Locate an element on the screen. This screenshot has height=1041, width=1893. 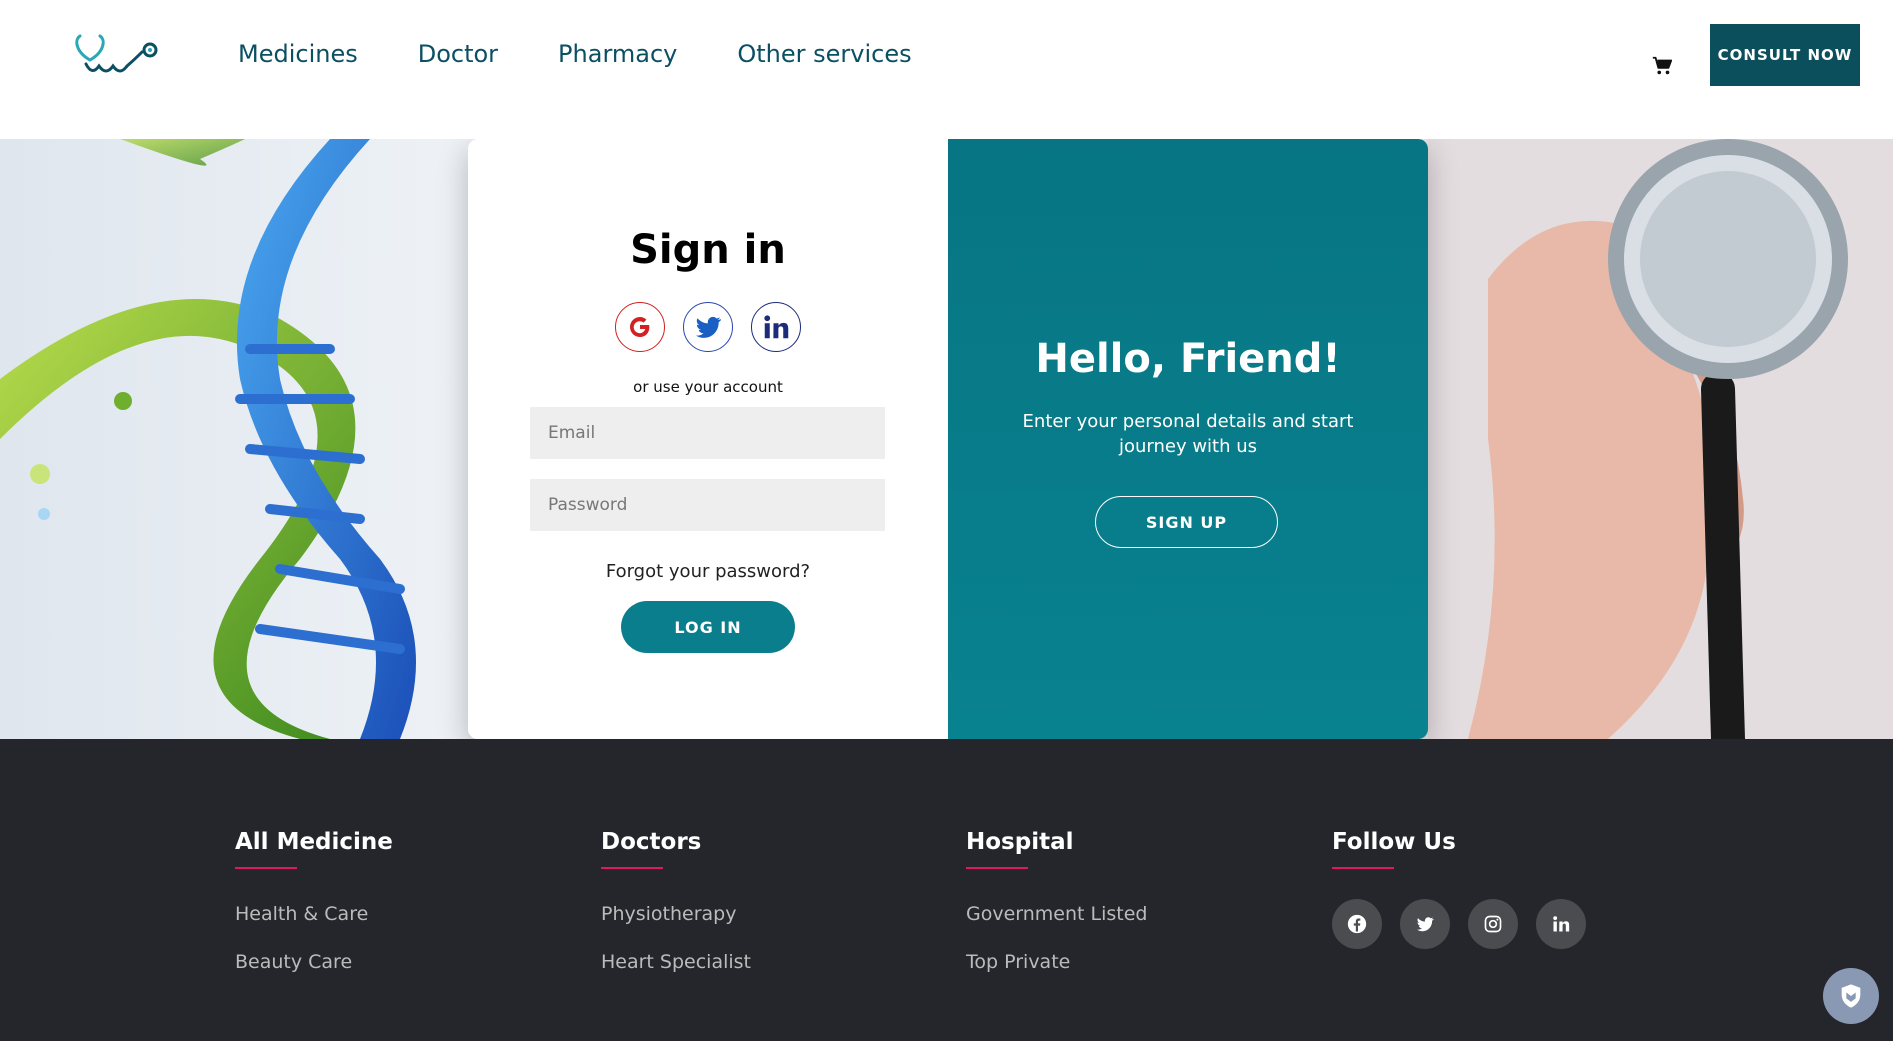
stethoscope-logo-icon is located at coordinates (117, 56).